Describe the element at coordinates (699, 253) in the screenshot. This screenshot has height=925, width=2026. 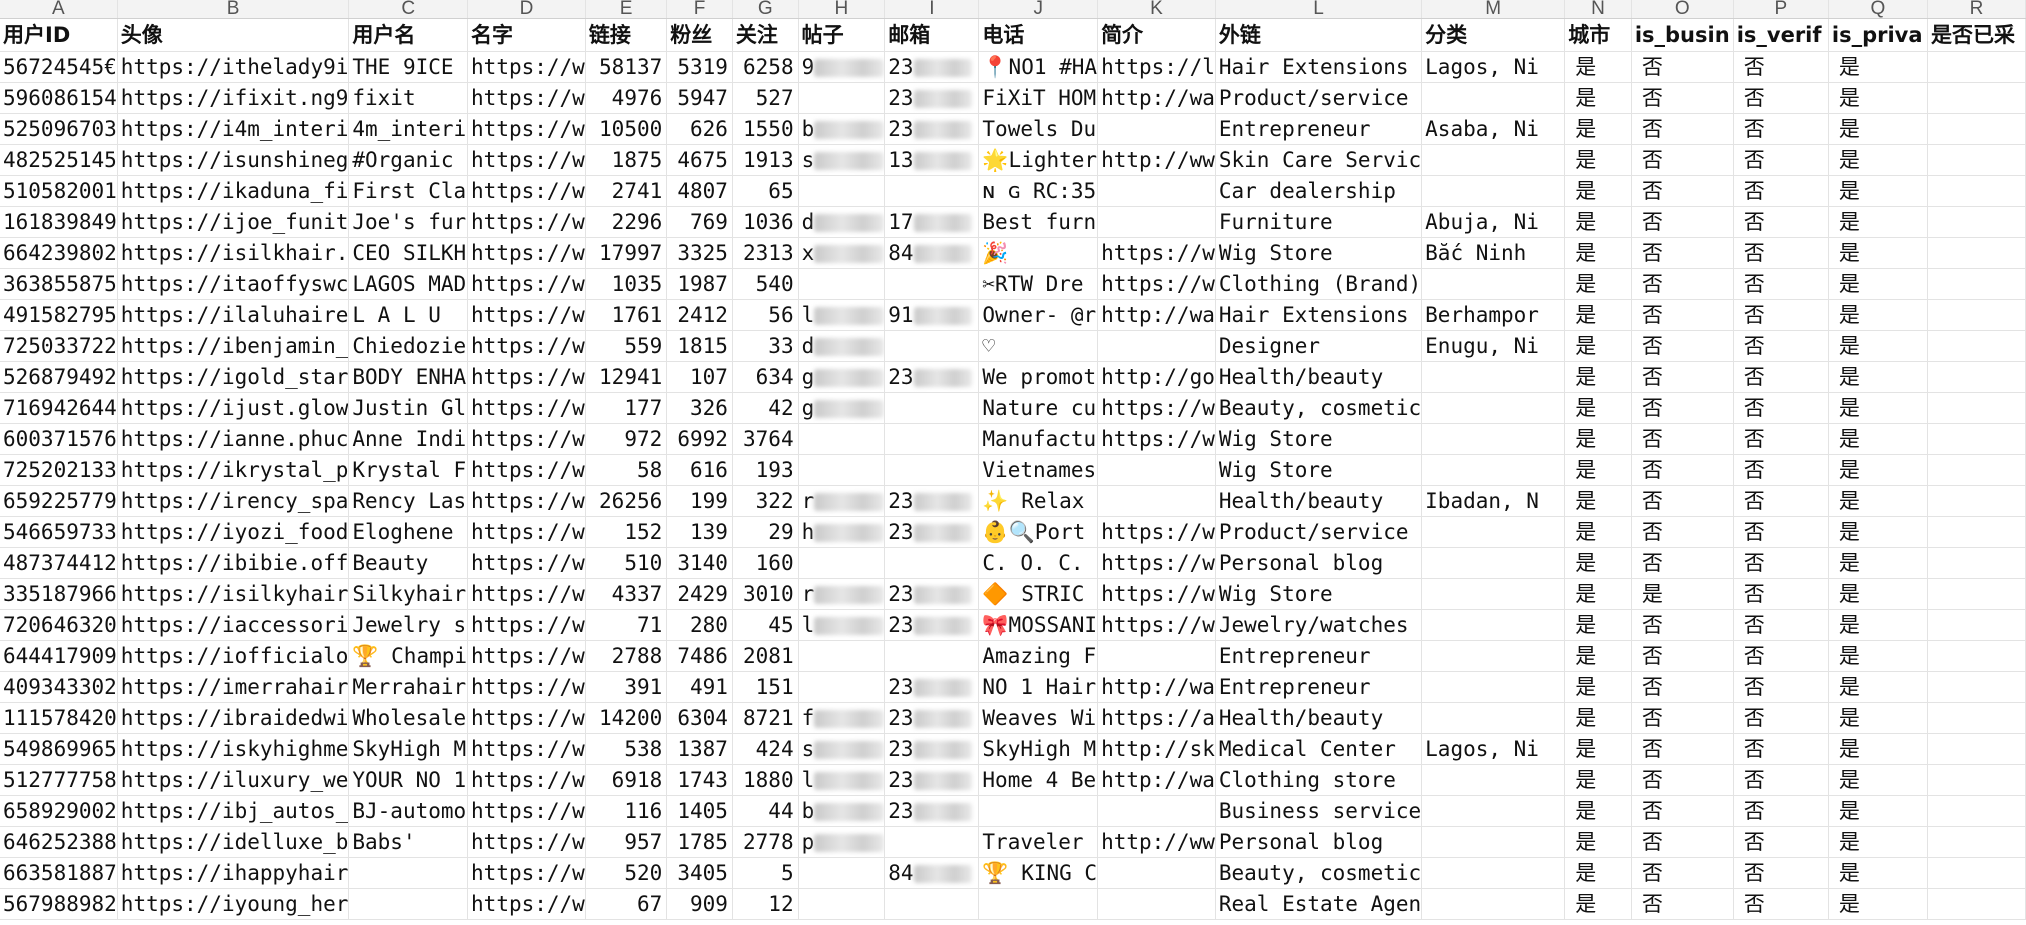
I see `table-cell: 3325` at that location.